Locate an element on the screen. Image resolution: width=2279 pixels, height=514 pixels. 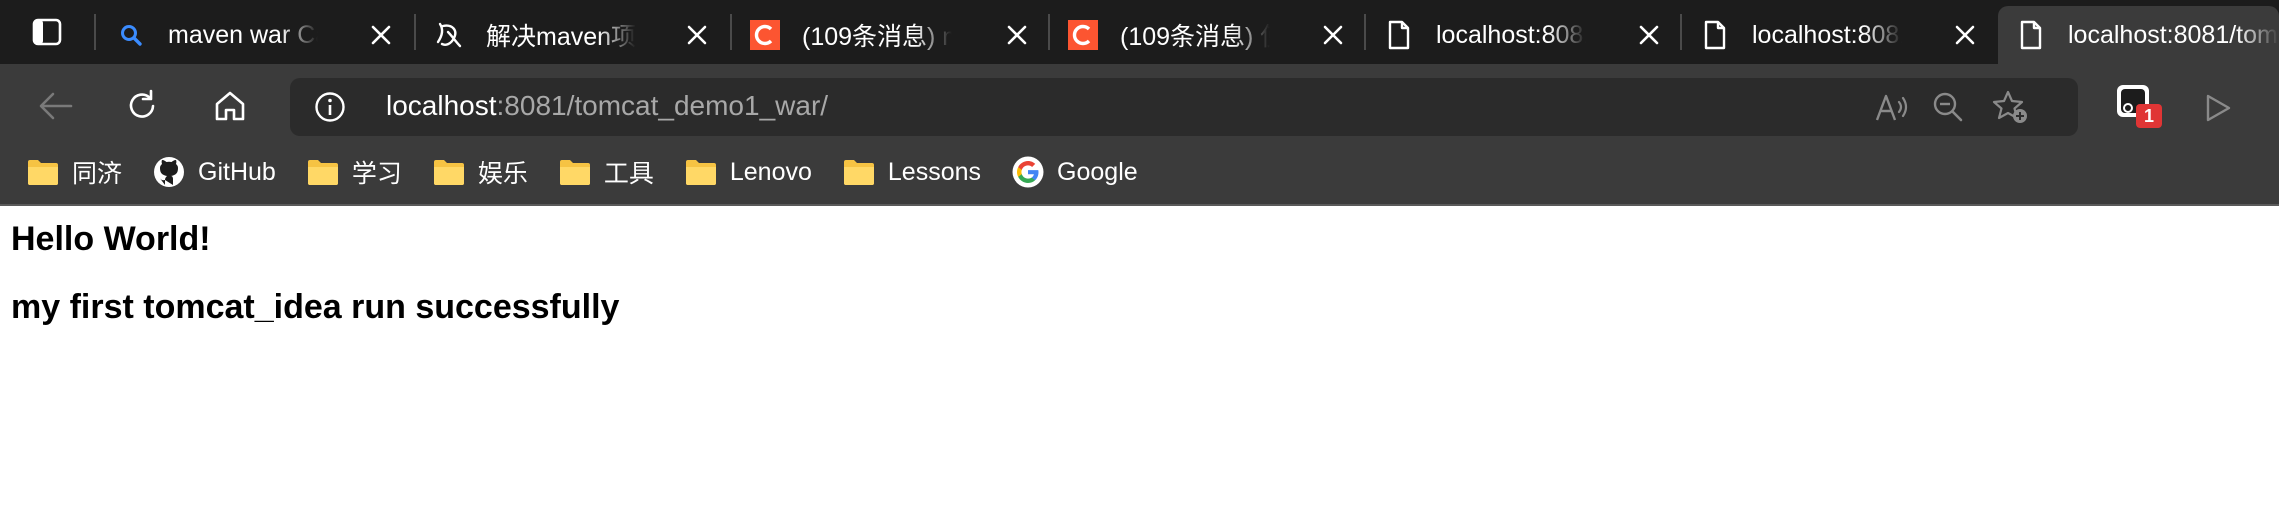
bookmark-label: 娱乐 is located at coordinates (502, 174).